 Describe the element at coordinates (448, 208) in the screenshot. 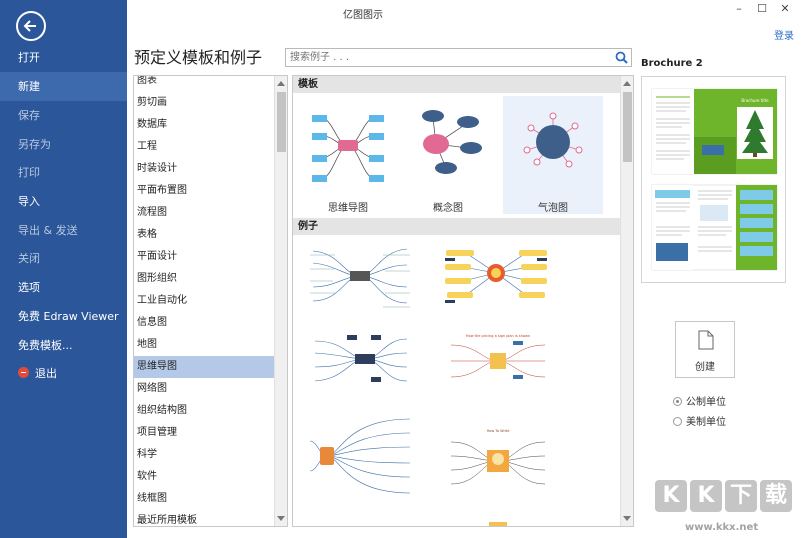

I see `template-label: 概念图` at that location.